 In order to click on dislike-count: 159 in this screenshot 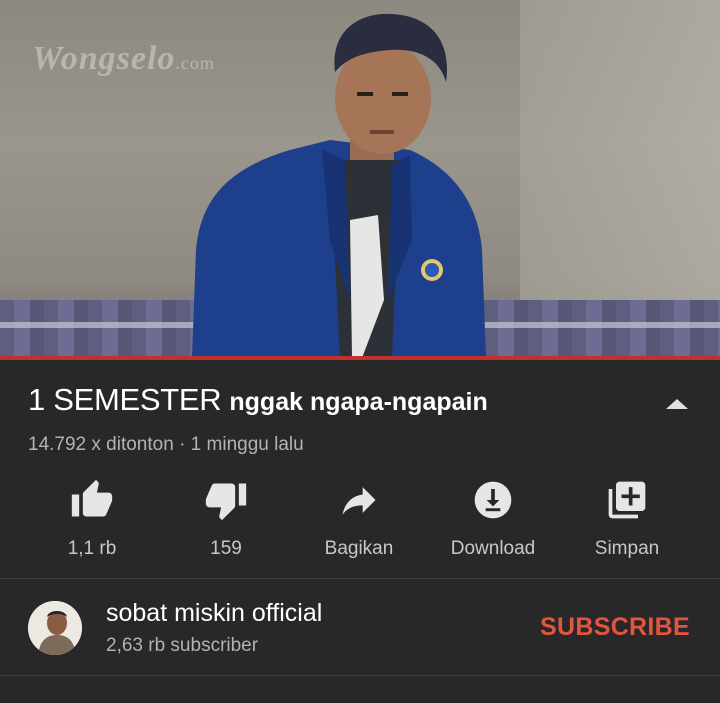, I will do `click(226, 548)`.